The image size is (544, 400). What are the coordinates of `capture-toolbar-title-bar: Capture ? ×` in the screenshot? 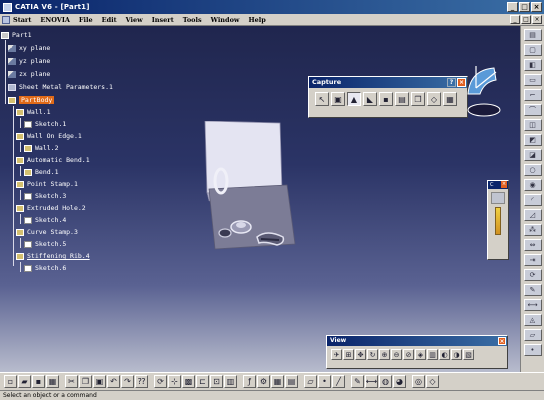 It's located at (388, 82).